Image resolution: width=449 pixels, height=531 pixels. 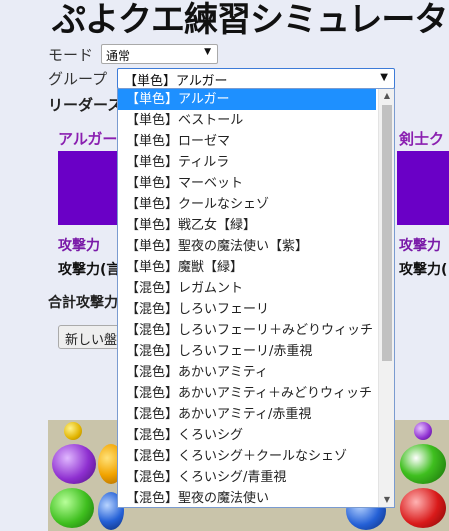 I want to click on group-label: グループ, so click(x=78, y=79).